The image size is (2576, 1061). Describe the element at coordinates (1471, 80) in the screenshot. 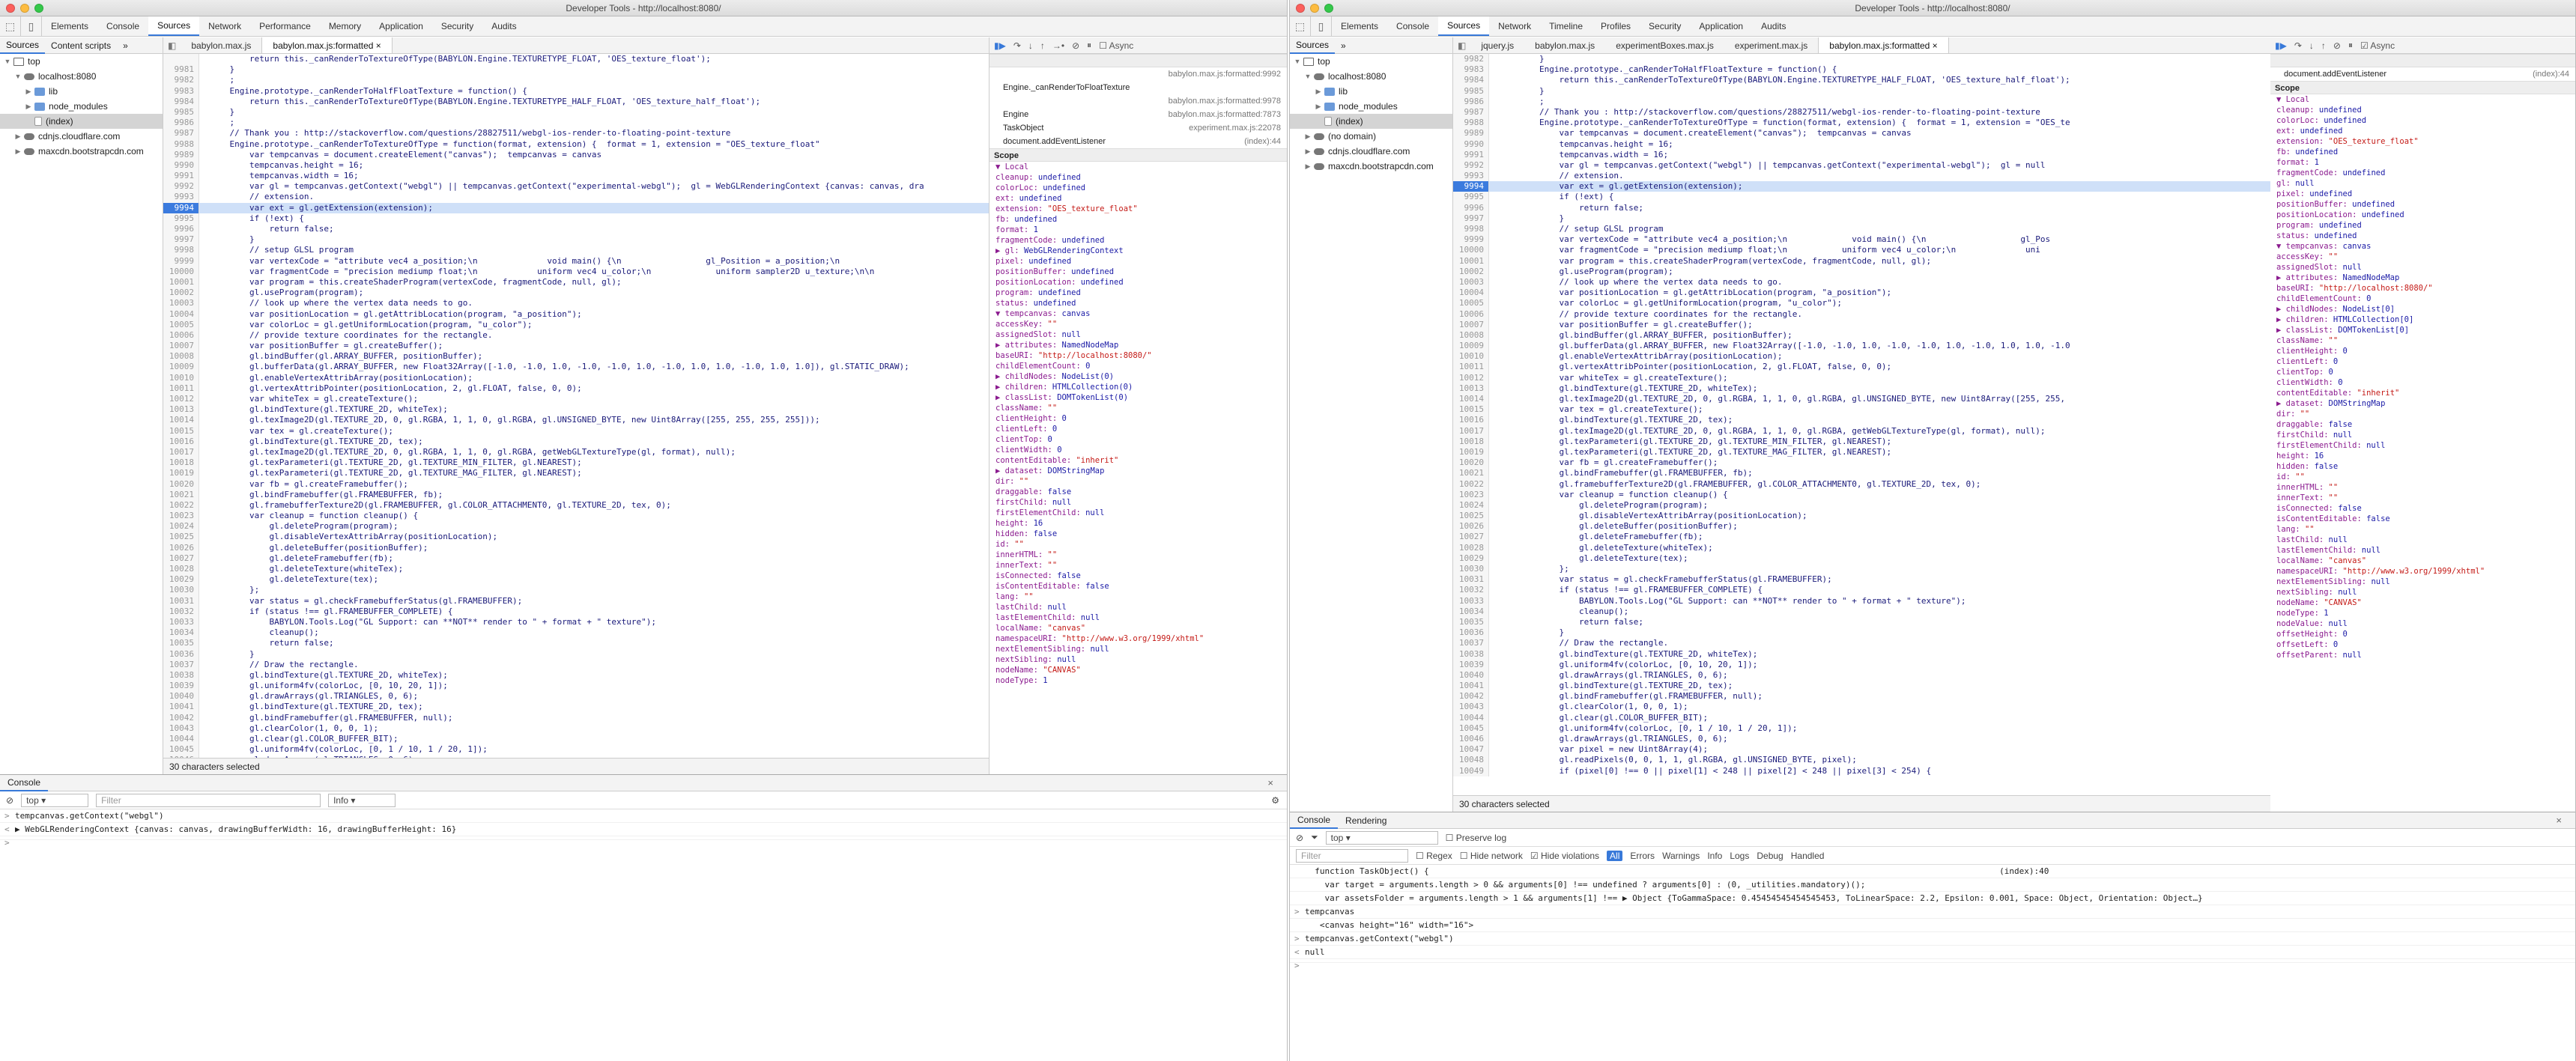

I see `line-number: 9984` at that location.